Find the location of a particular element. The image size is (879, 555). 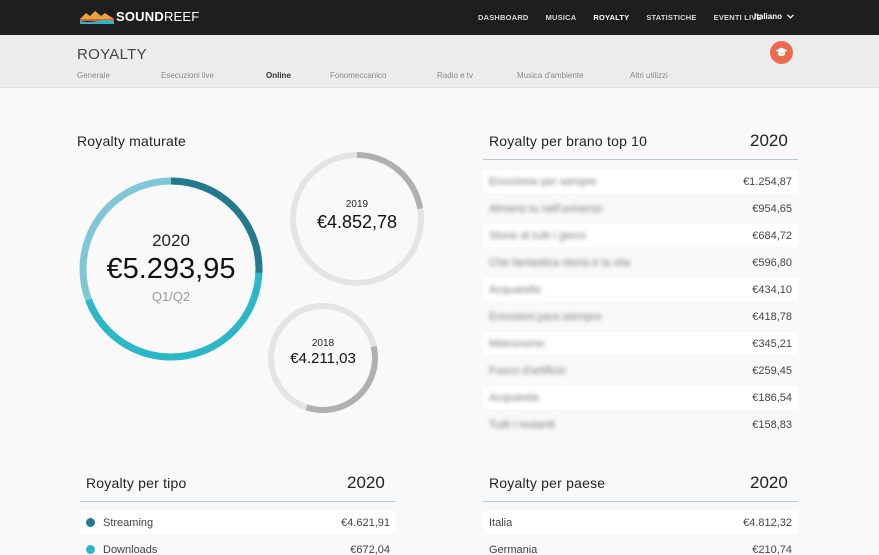

per-tipo-title: Royalty per tipo is located at coordinates (136, 483).